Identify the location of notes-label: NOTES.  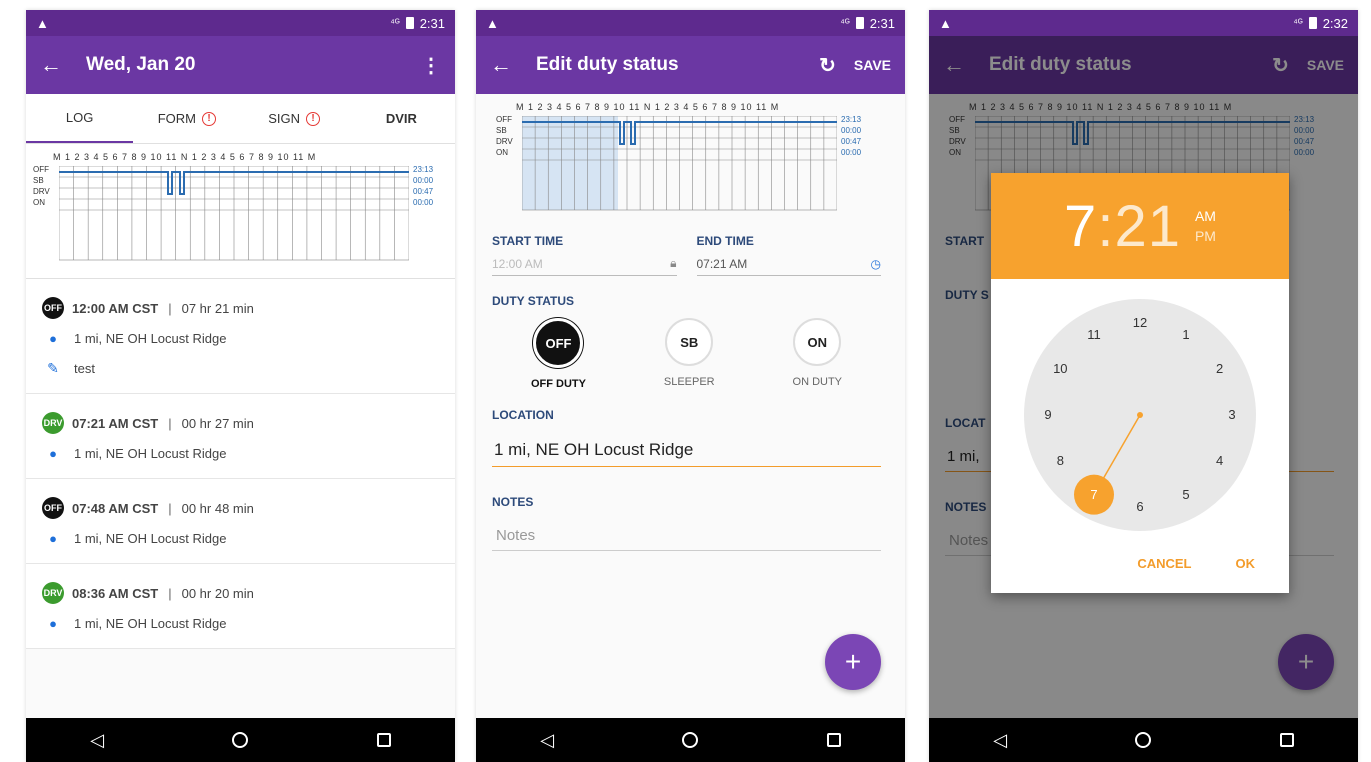
(513, 502).